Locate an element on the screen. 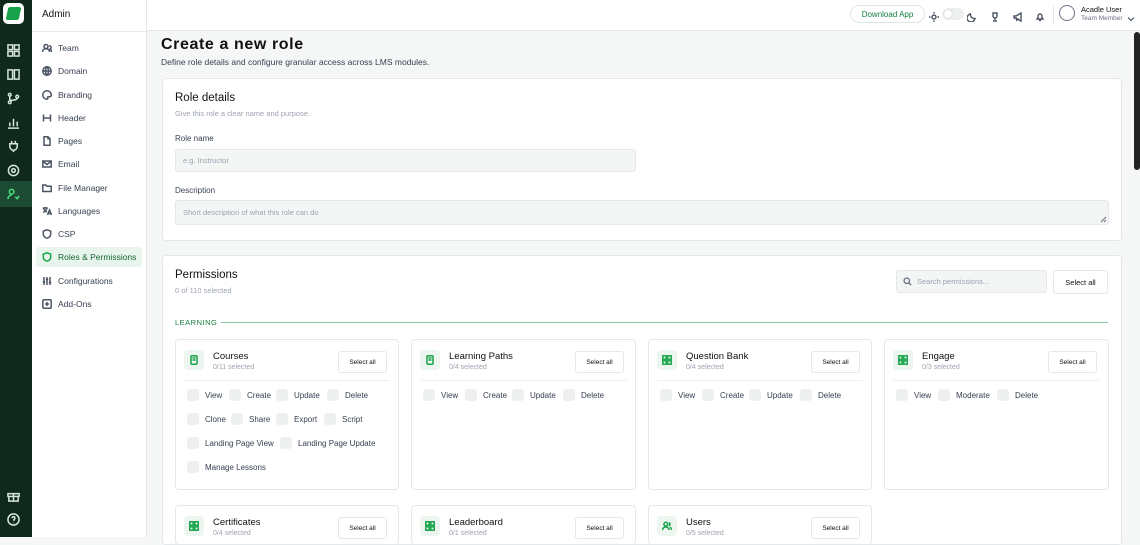 The image size is (1140, 545). sidebar-item-header: Header is located at coordinates (89, 118).